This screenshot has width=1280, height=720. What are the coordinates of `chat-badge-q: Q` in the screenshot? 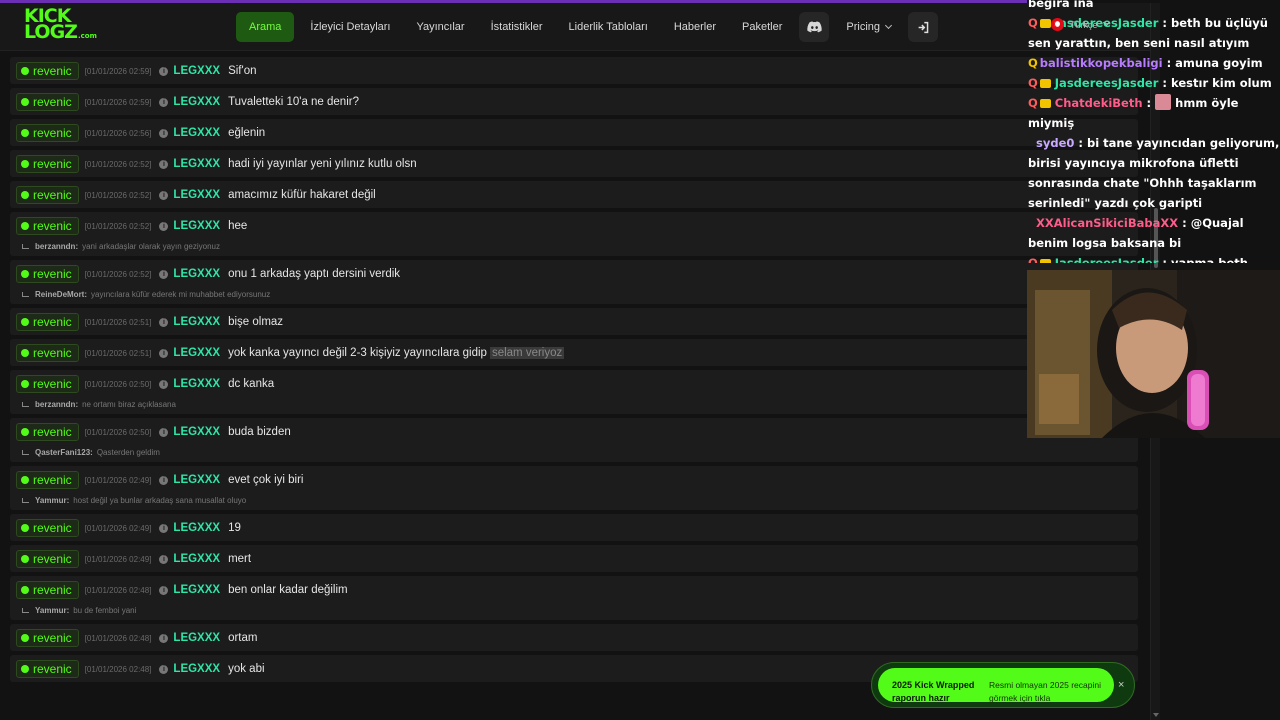 It's located at (1033, 83).